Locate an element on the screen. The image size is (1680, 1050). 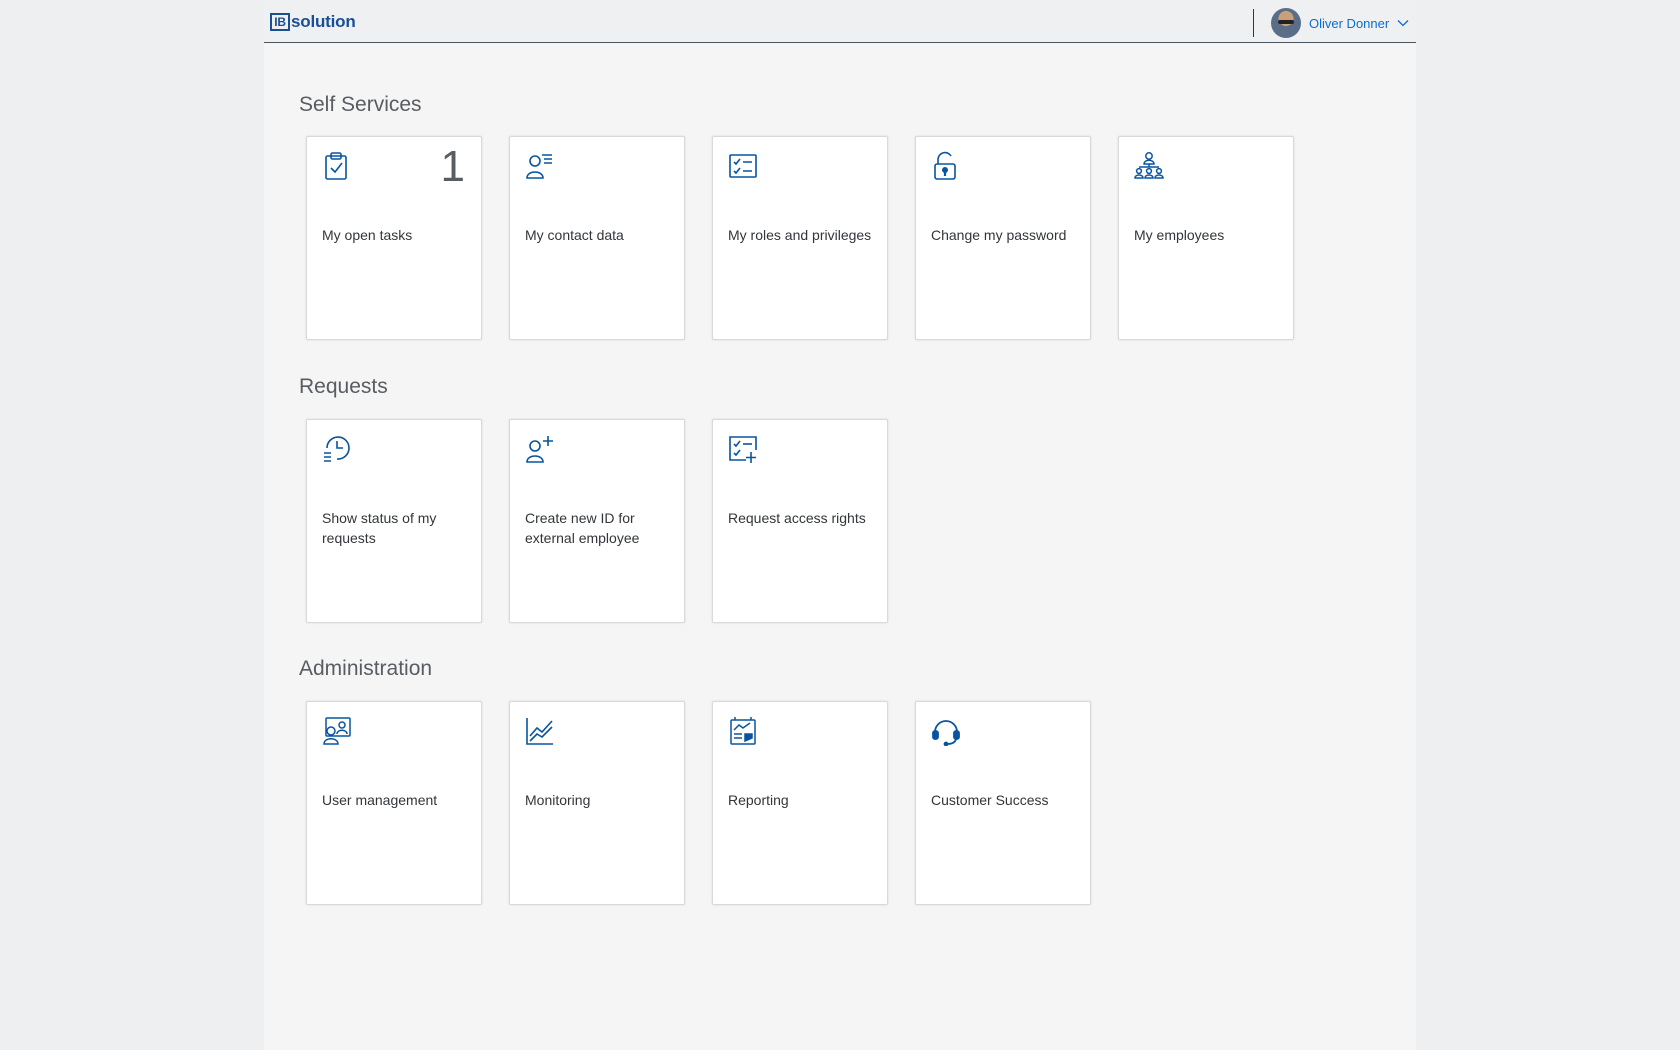
logo-mark: IB is located at coordinates (280, 22).